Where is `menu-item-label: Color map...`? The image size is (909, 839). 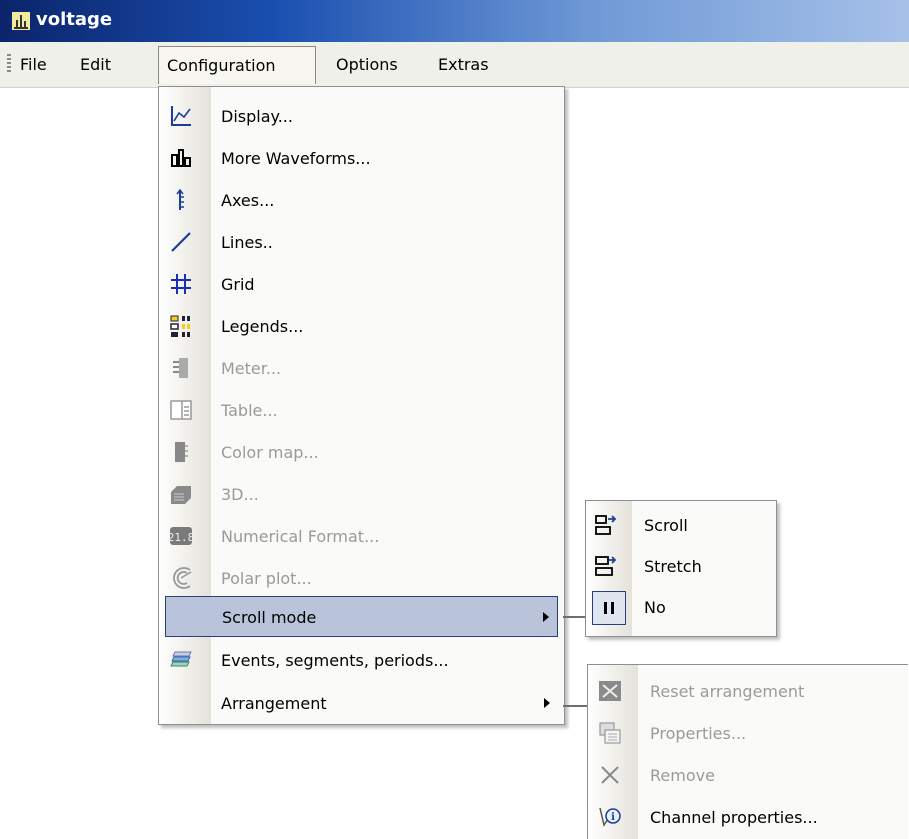 menu-item-label: Color map... is located at coordinates (270, 452).